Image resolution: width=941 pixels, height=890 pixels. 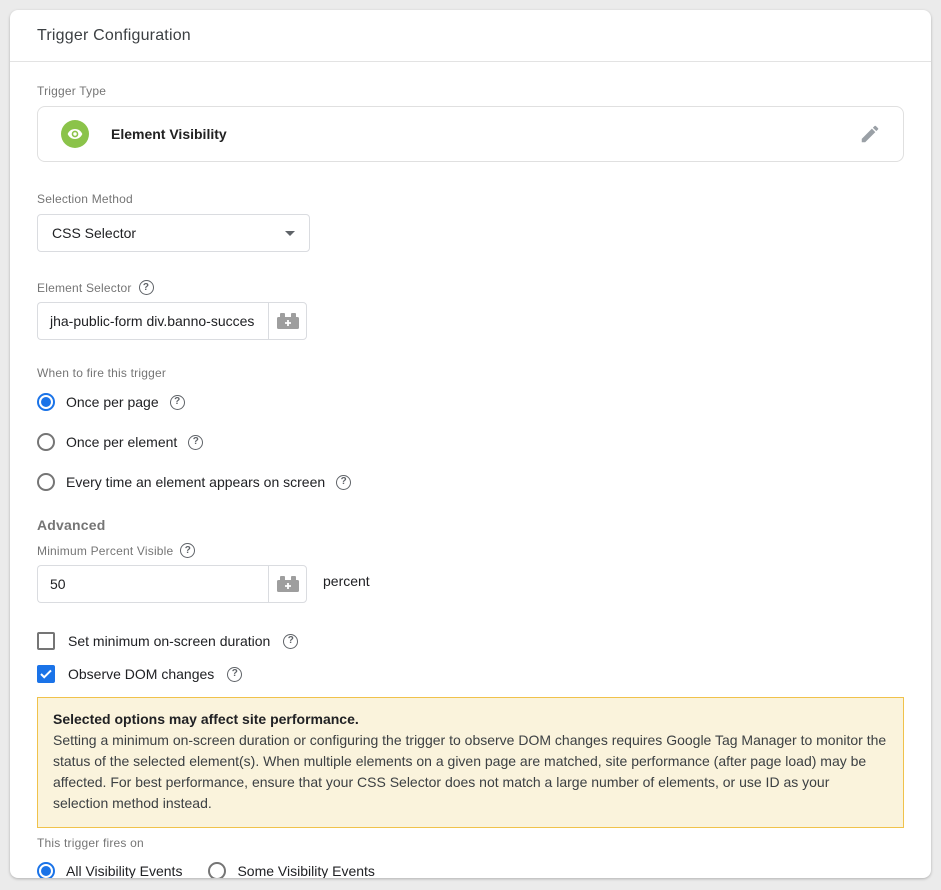 What do you see at coordinates (196, 482) in the screenshot?
I see `radio-label: Every time an element appears on screen` at bounding box center [196, 482].